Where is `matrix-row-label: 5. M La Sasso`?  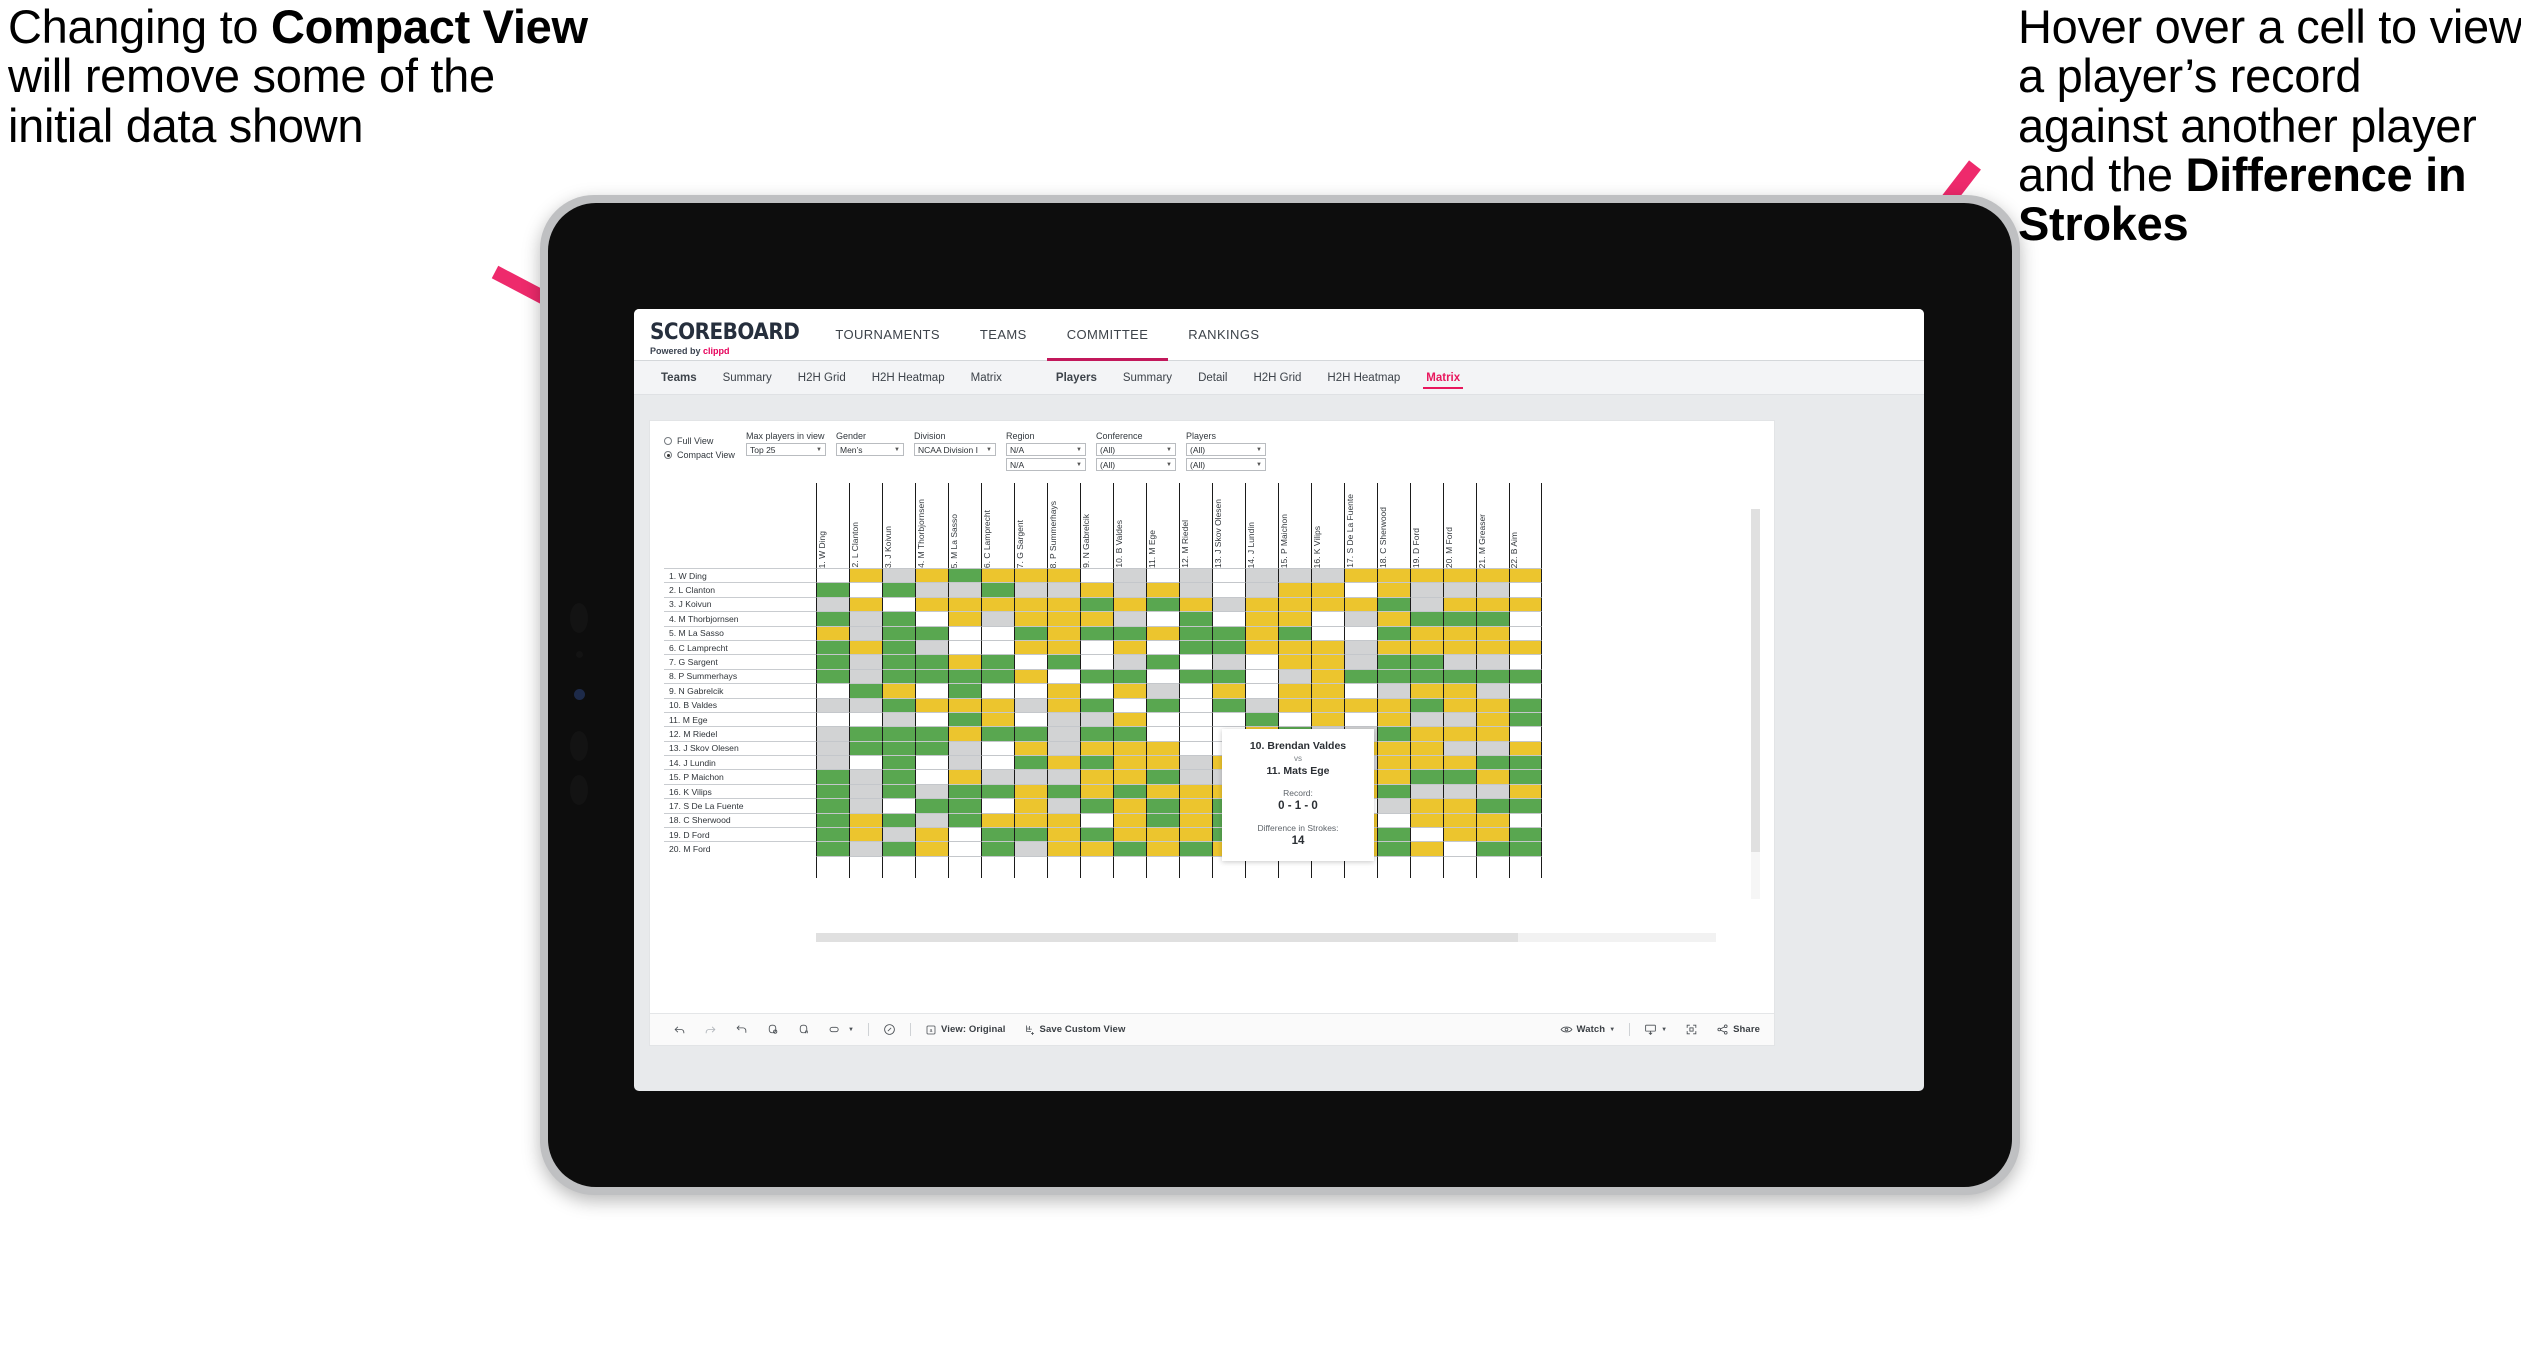
matrix-row-label: 5. M La Sasso is located at coordinates (740, 632).